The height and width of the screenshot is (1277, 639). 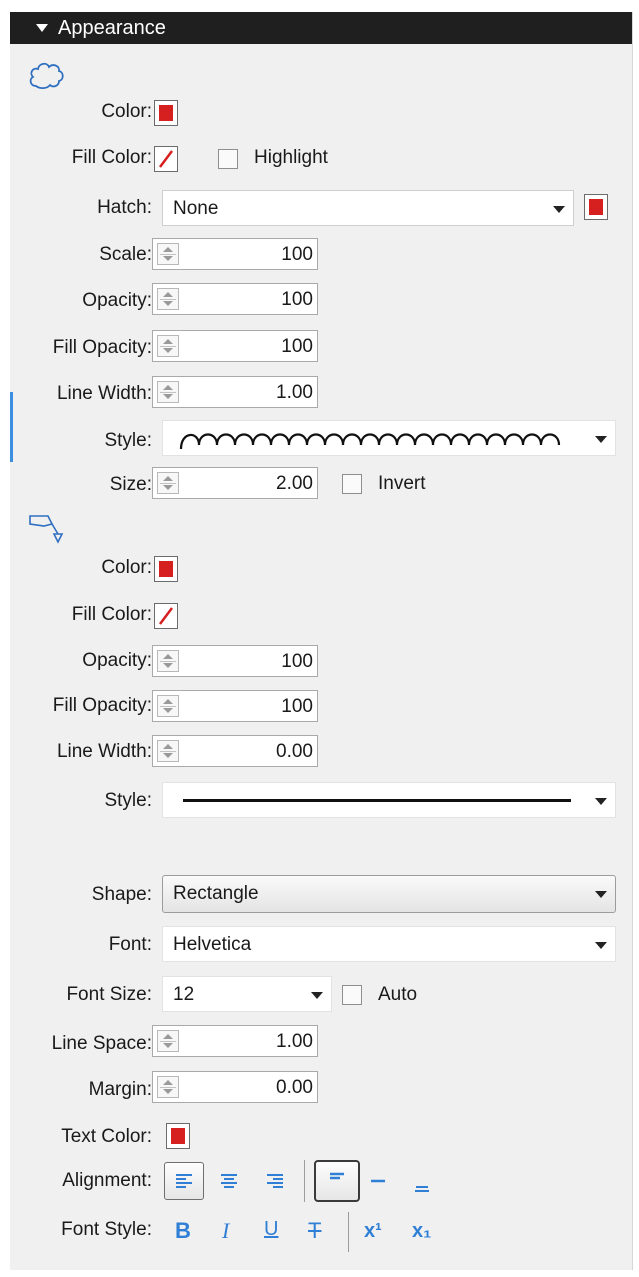 What do you see at coordinates (337, 1181) in the screenshot?
I see `valign-top-button` at bounding box center [337, 1181].